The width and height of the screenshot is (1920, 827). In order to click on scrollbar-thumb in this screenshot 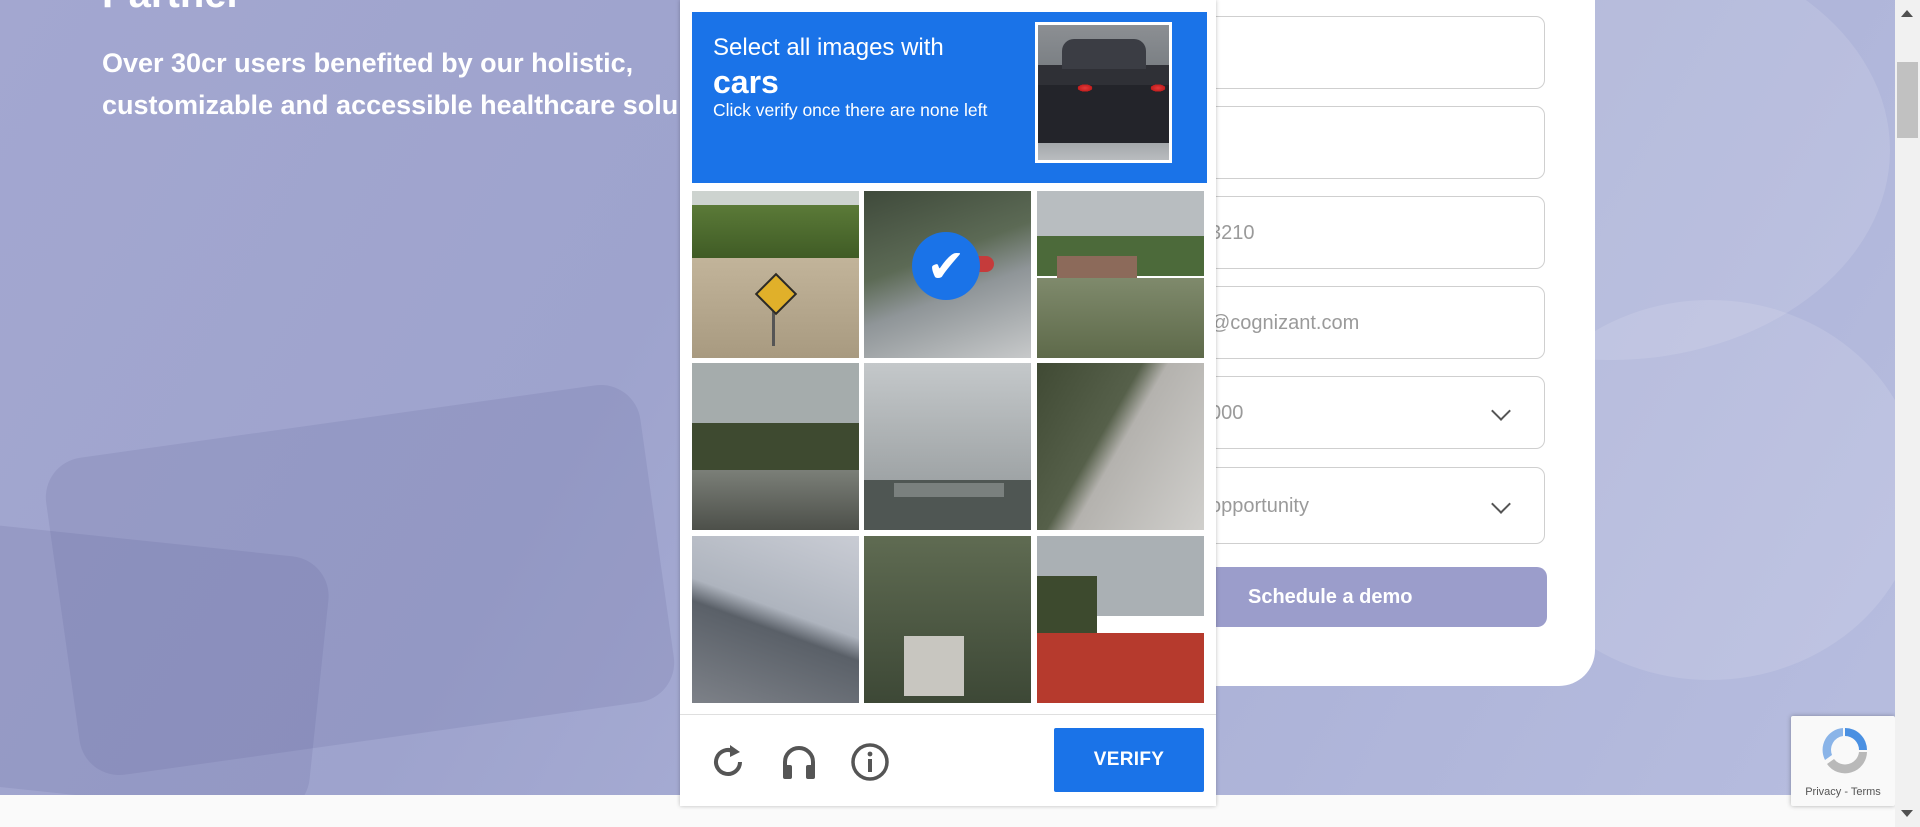, I will do `click(1907, 100)`.